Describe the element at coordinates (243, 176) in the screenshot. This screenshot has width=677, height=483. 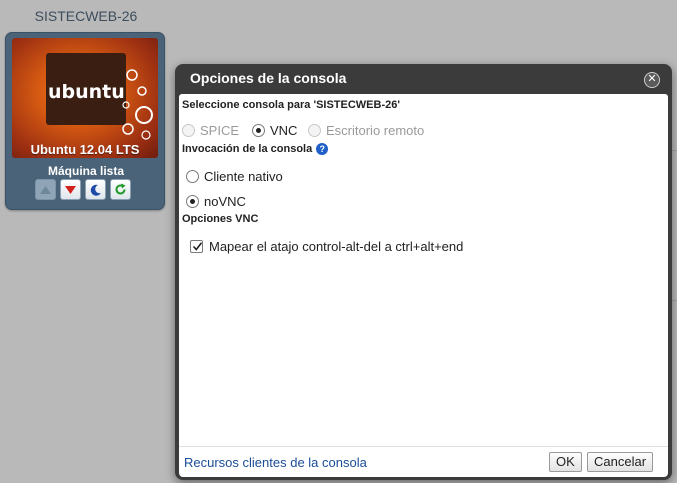
I see `radio-label: Cliente nativo` at that location.